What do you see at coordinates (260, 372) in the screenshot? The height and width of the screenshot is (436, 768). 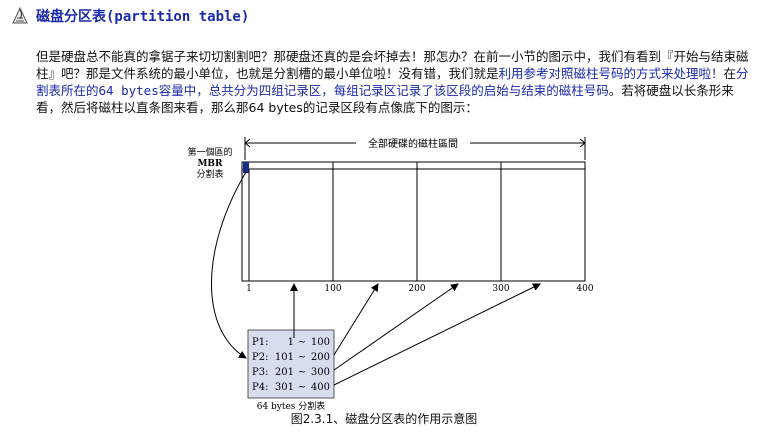 I see `row-part: P3:` at bounding box center [260, 372].